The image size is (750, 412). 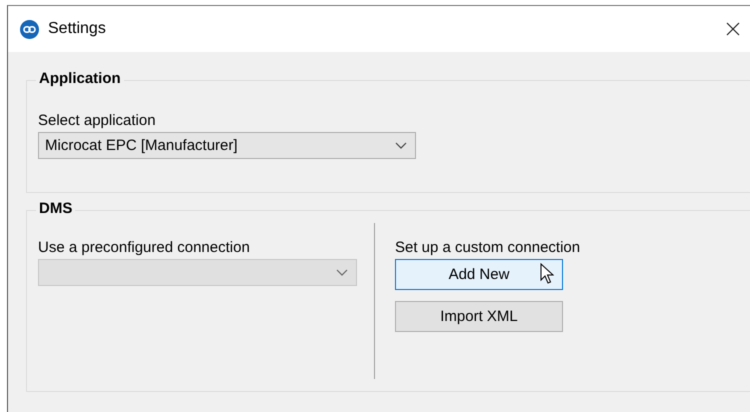 What do you see at coordinates (144, 247) in the screenshot?
I see `field-label: Use a preconfigured connection` at bounding box center [144, 247].